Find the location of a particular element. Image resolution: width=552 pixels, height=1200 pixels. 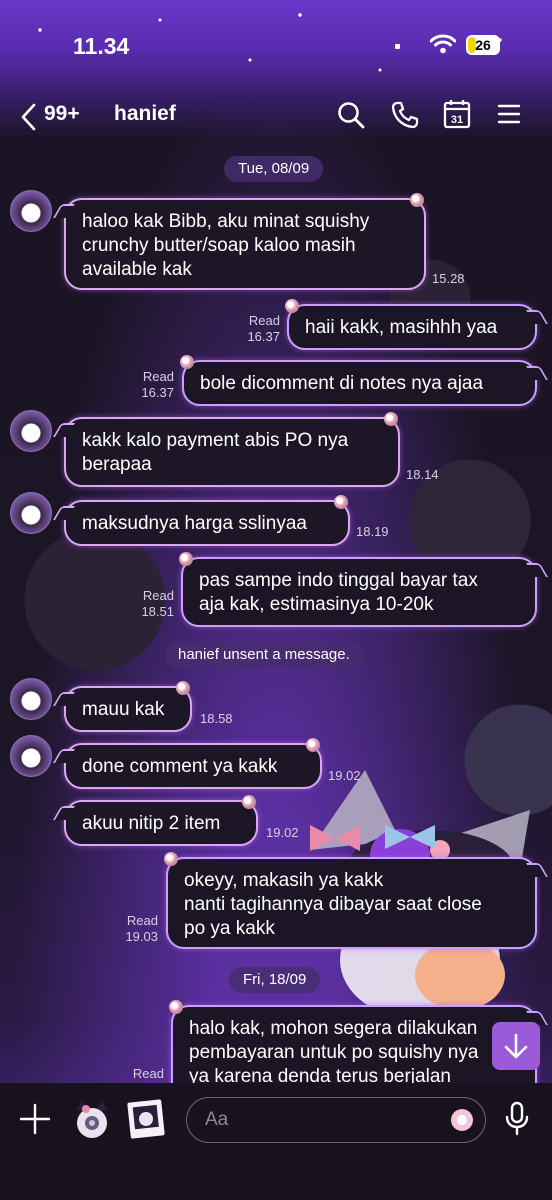

back-chevron-icon is located at coordinates (28, 117).